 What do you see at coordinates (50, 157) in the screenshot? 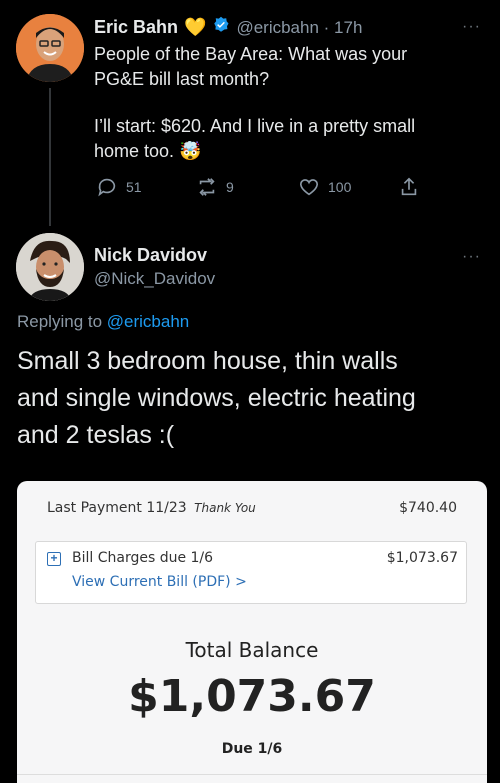
I see `thread-connector-line` at bounding box center [50, 157].